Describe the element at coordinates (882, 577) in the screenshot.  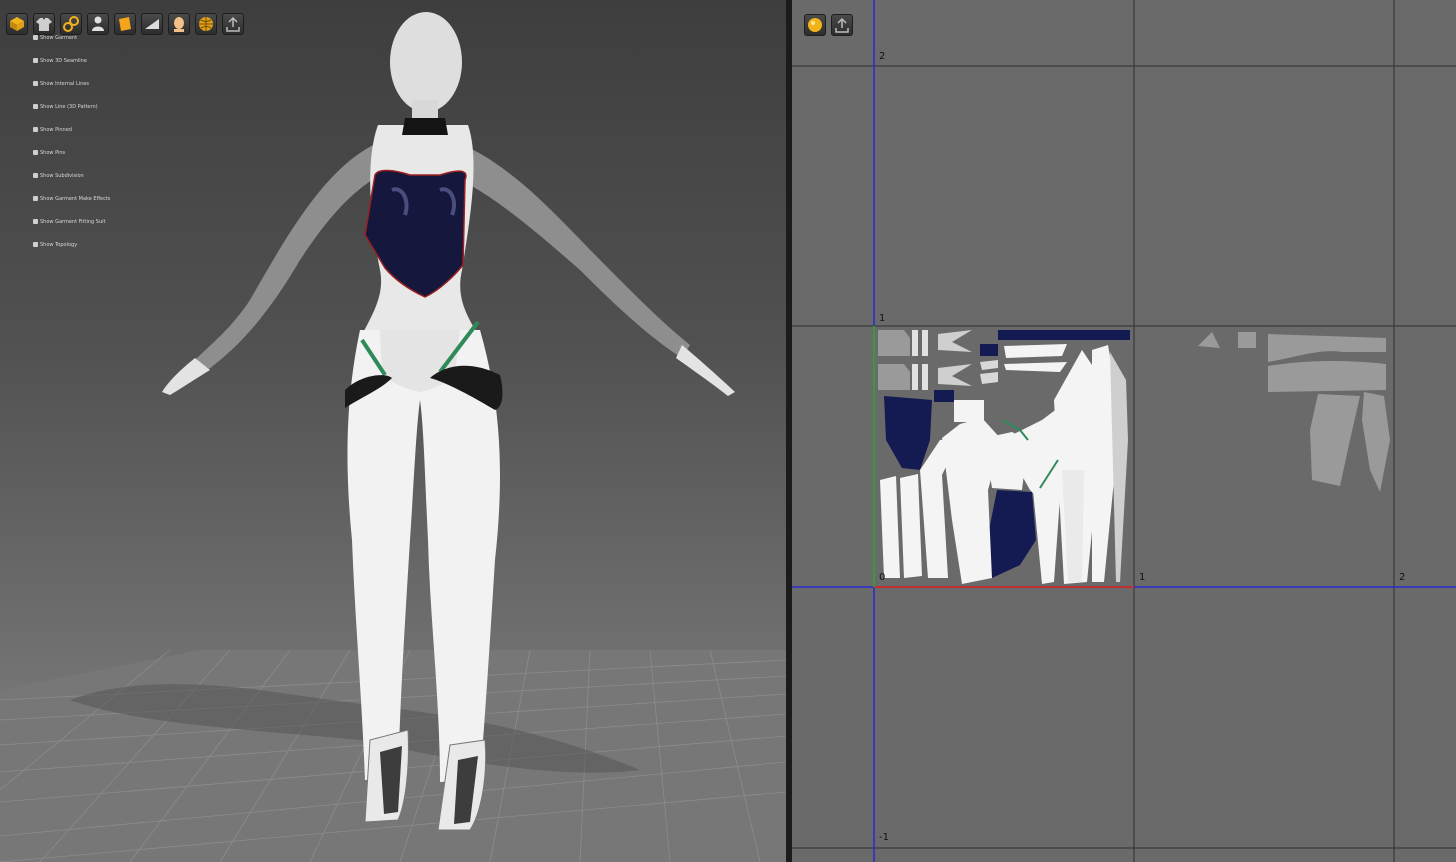
I see `uv-label-origin: 0` at that location.